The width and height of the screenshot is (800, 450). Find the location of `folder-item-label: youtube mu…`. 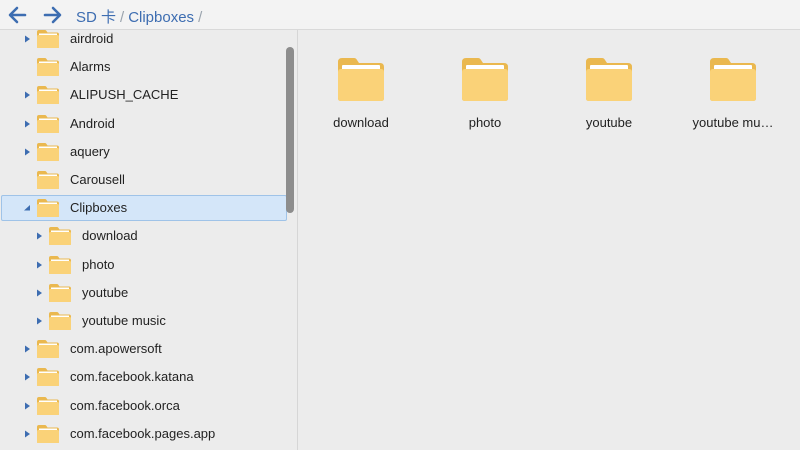

folder-item-label: youtube mu… is located at coordinates (733, 122).